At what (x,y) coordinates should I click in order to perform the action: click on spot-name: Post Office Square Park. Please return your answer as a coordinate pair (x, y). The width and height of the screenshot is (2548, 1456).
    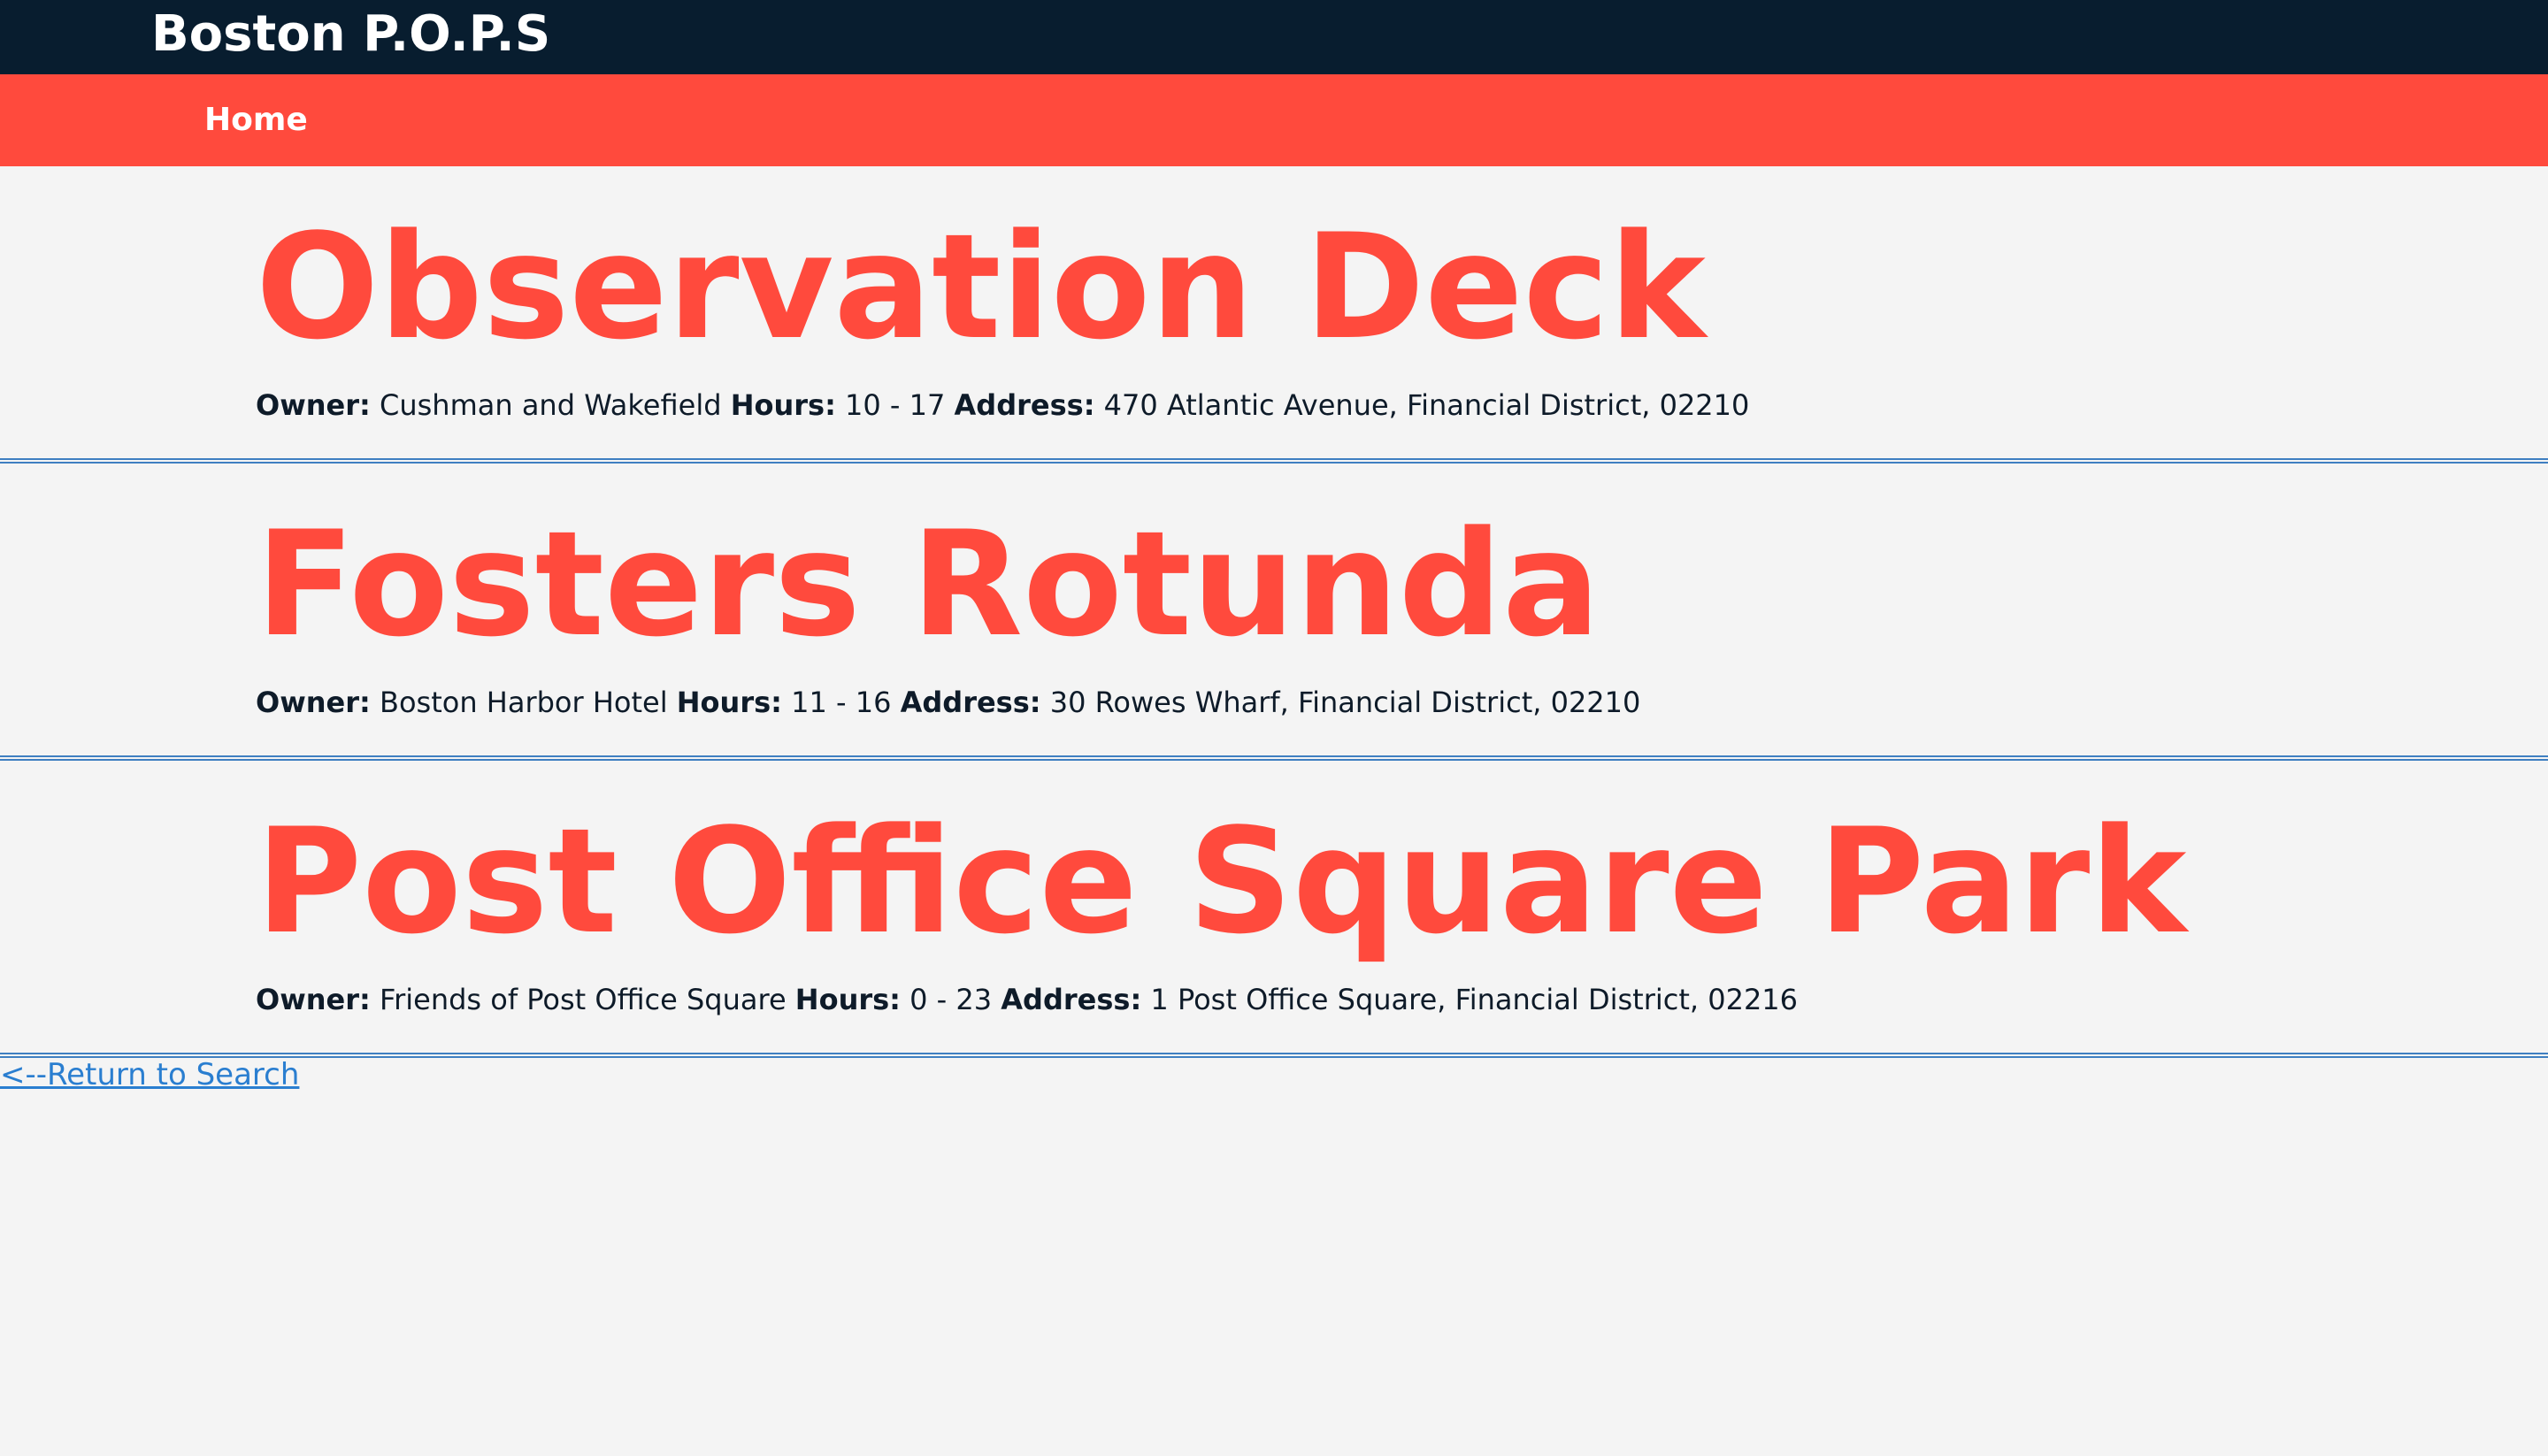
    Looking at the image, I should click on (1221, 881).